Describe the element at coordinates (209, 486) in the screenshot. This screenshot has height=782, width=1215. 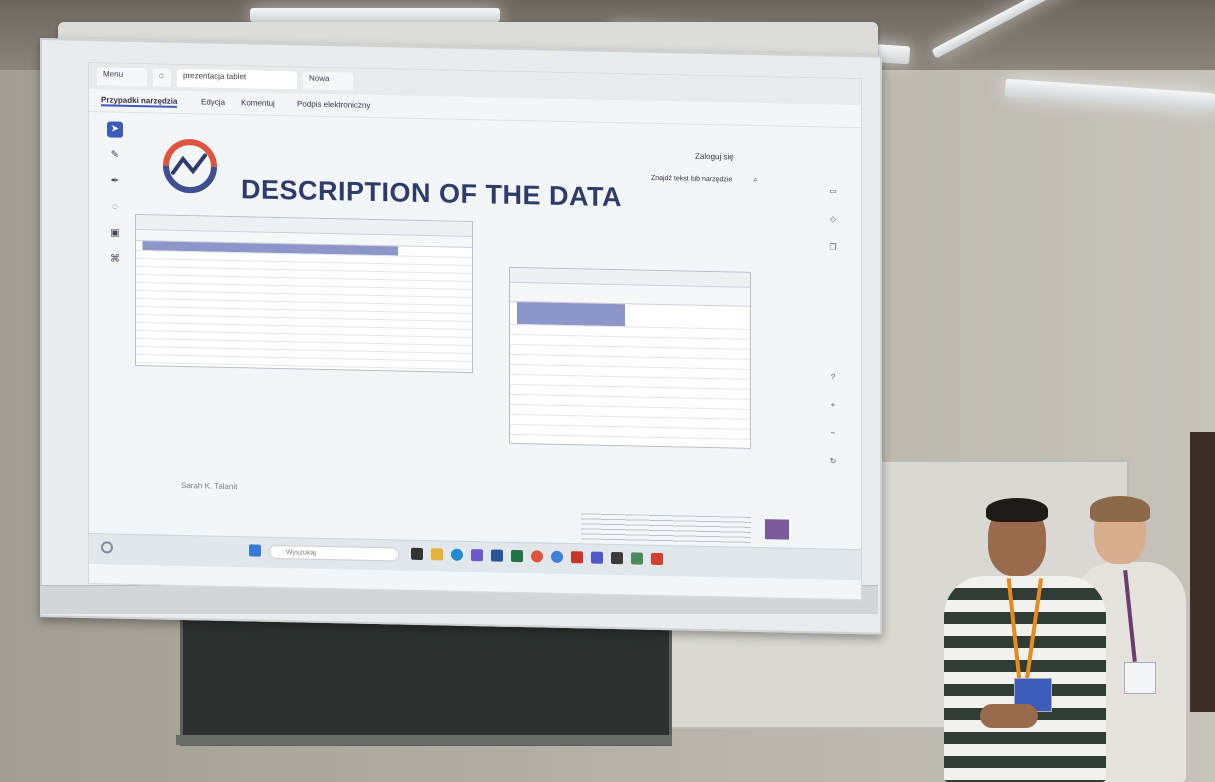
I see `slide-footer-author: Sarah K. Talanit` at that location.